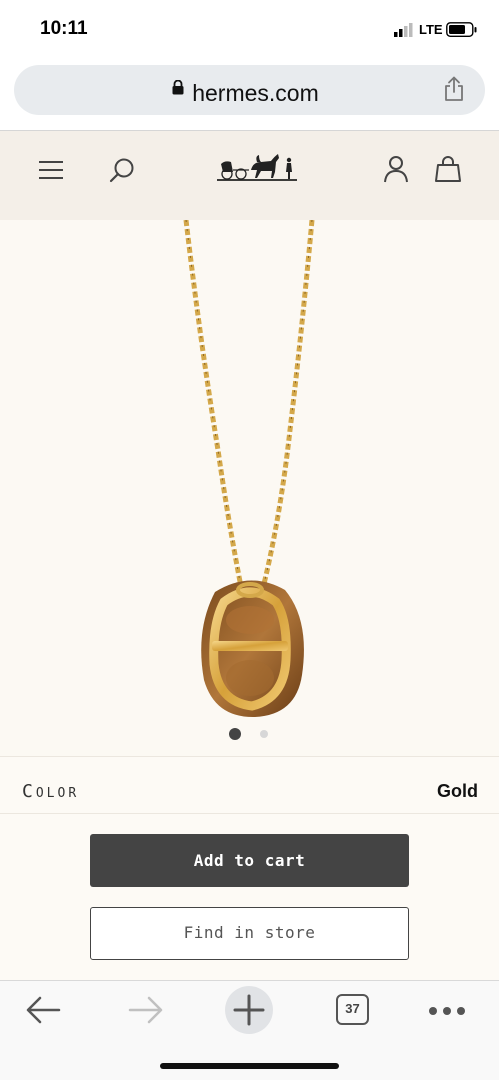 The width and height of the screenshot is (499, 1080). I want to click on more-icon, so click(447, 1011).